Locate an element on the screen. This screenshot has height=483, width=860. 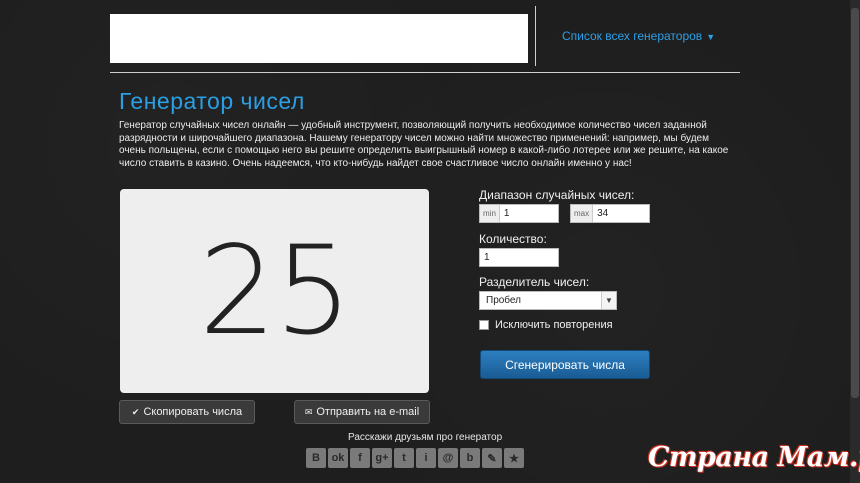
generate-button: Сгенерировать числа is located at coordinates (565, 364).